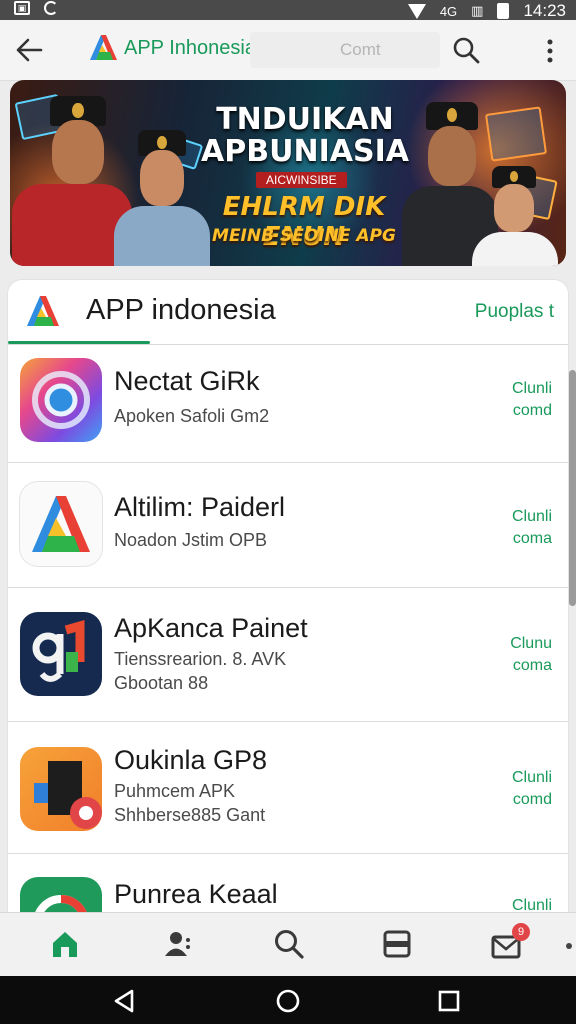 Image resolution: width=576 pixels, height=1024 pixels. Describe the element at coordinates (288, 312) in the screenshot. I see `list-header: APP indonesia Puoplas t` at that location.